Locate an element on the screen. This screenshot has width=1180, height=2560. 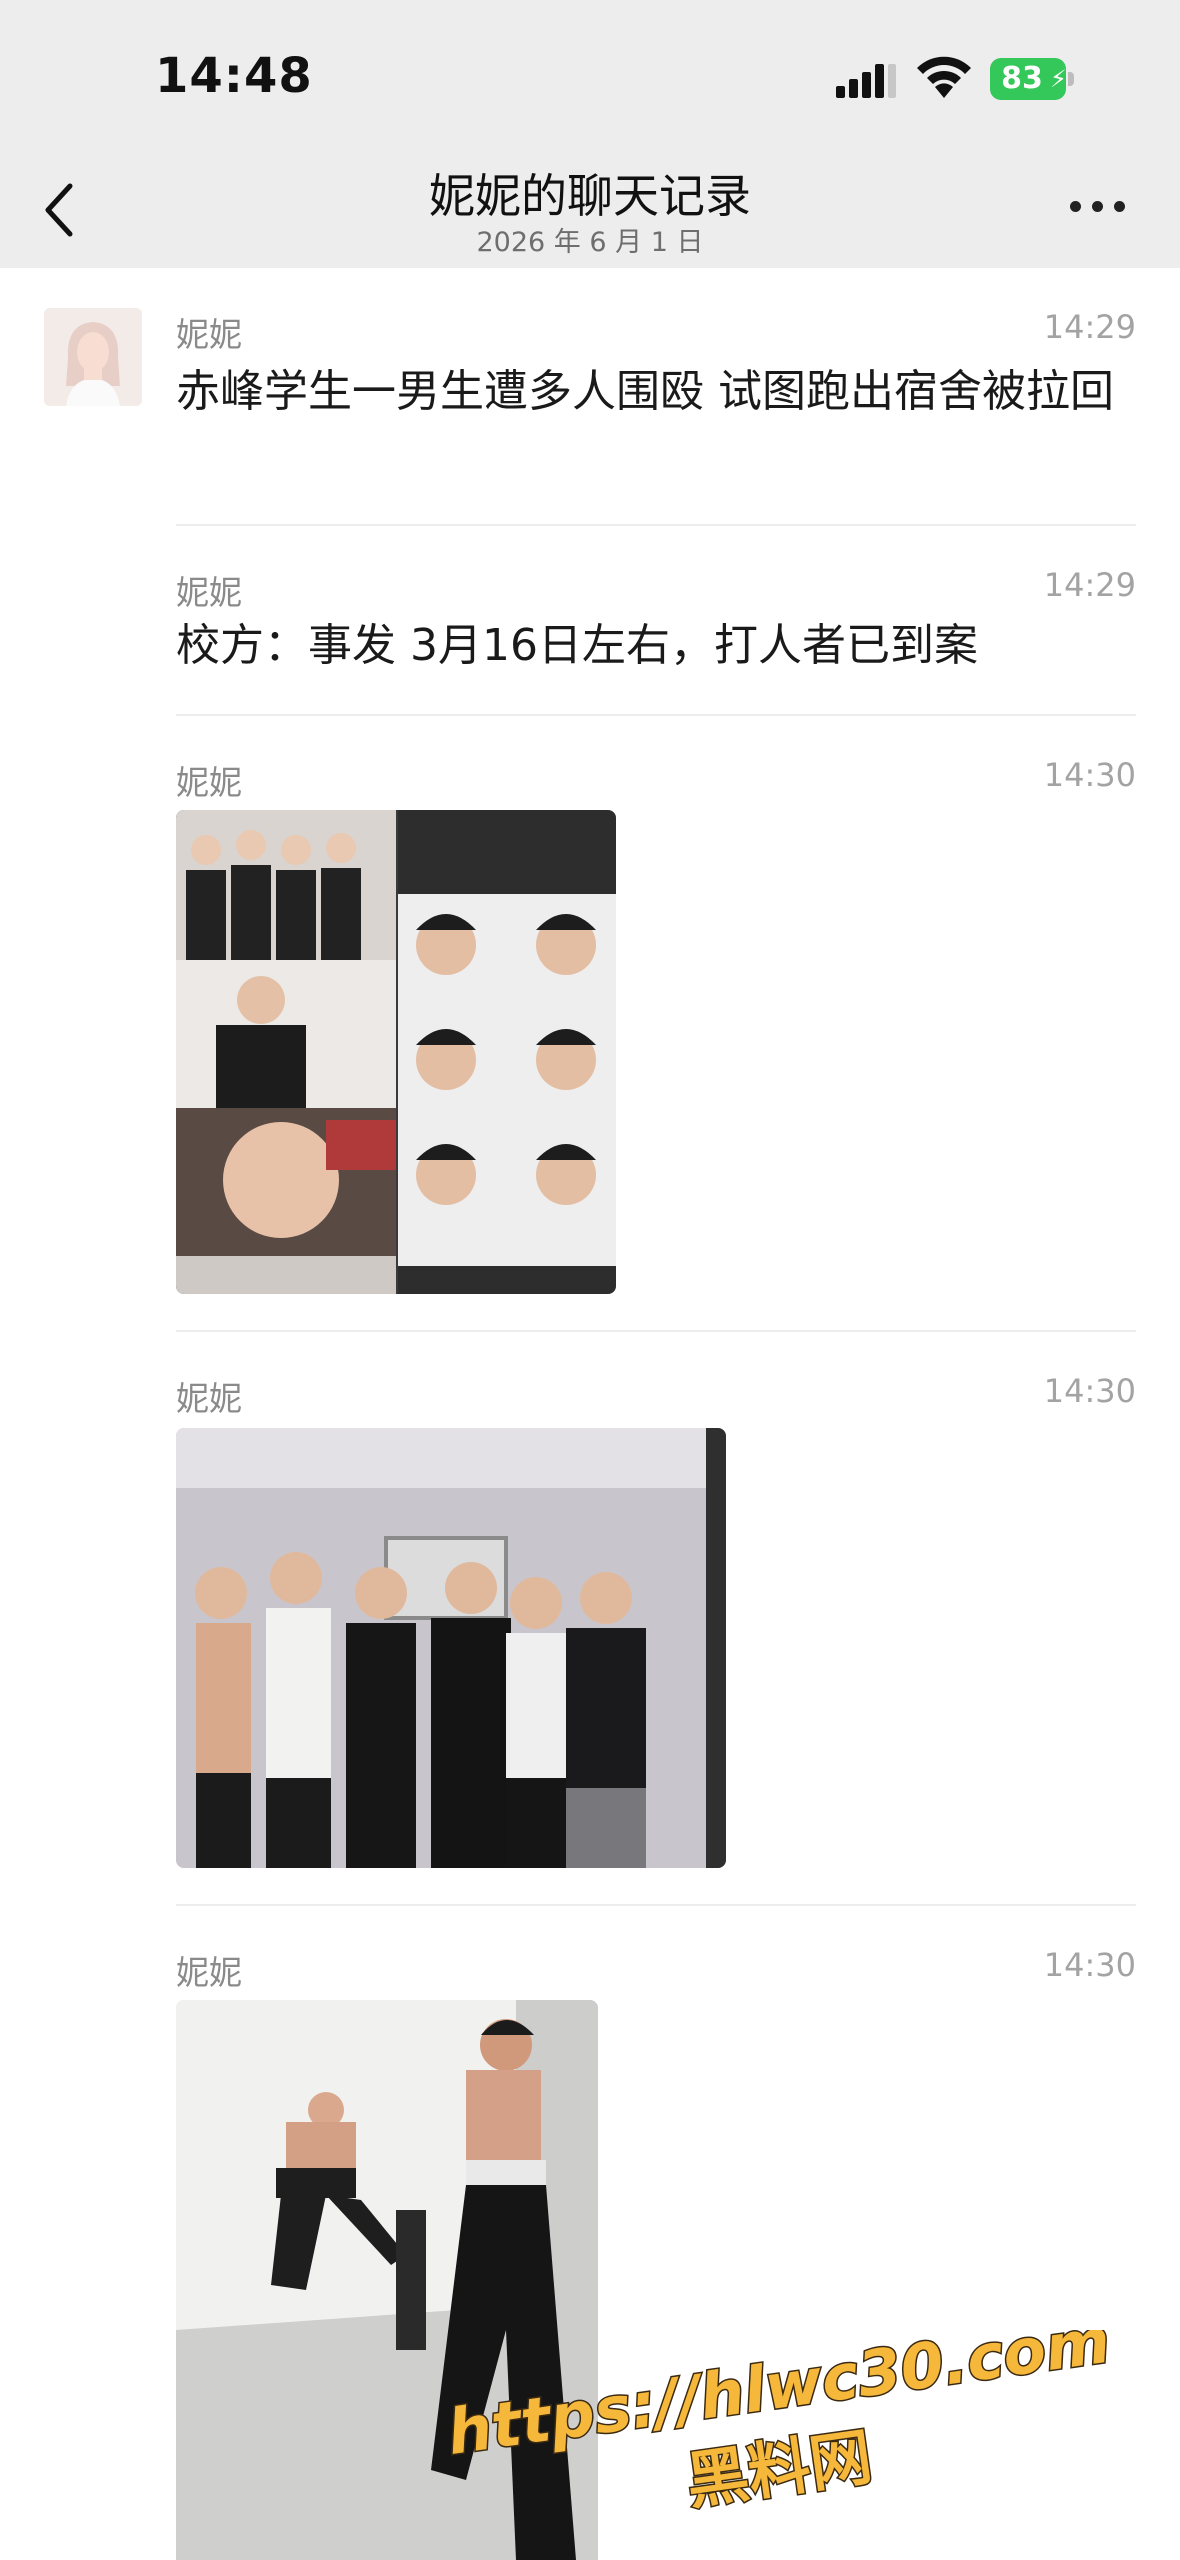
charging-bolt-icon: ⚡ is located at coordinates (1058, 79).